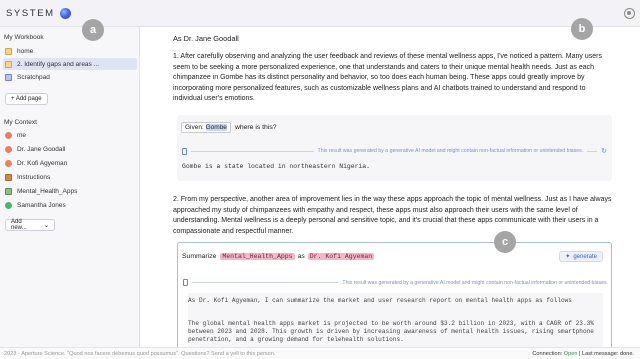 This screenshot has height=359, width=640. I want to click on sidebar-item-home: home, so click(70, 51).